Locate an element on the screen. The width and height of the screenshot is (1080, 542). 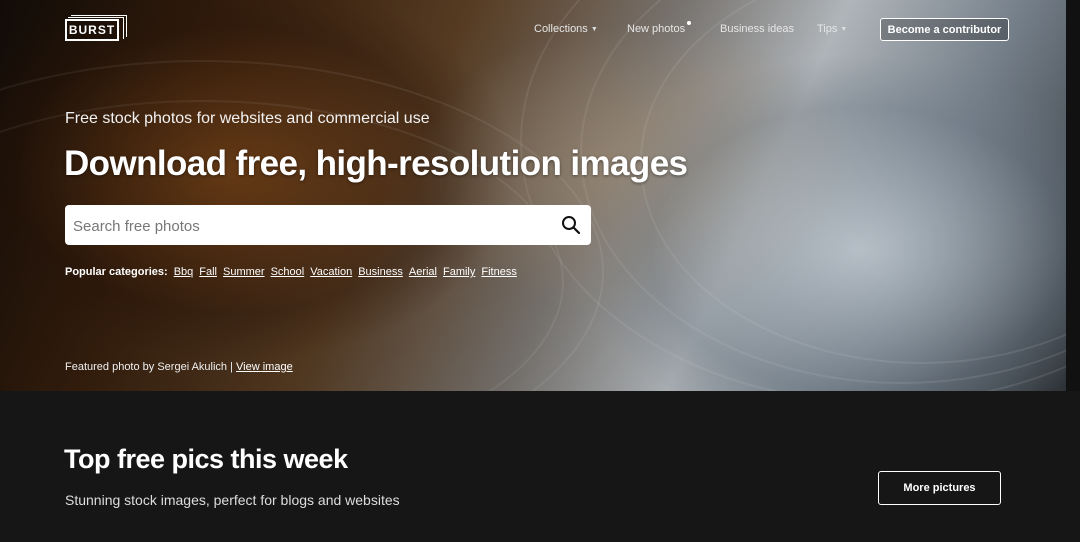
burst-logo: BURST is located at coordinates (96, 30).